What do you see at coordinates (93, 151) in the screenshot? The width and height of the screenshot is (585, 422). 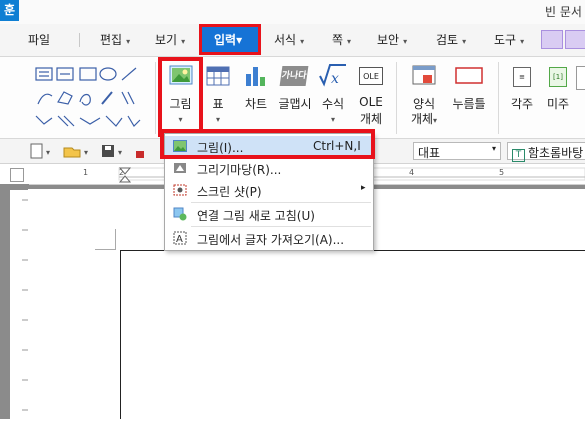 I see `file-toolbar-icons: ▾ ▾ ▾` at bounding box center [93, 151].